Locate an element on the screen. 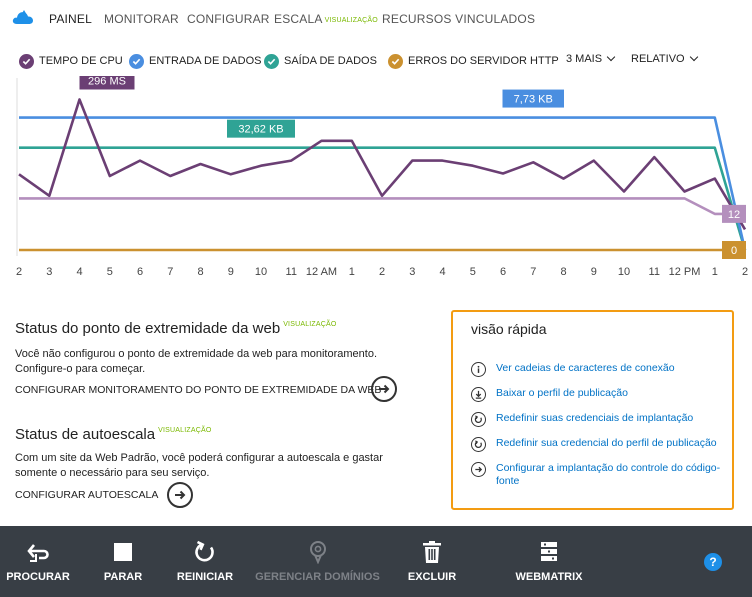  scale-mode-label: RELATIVO is located at coordinates (658, 59).